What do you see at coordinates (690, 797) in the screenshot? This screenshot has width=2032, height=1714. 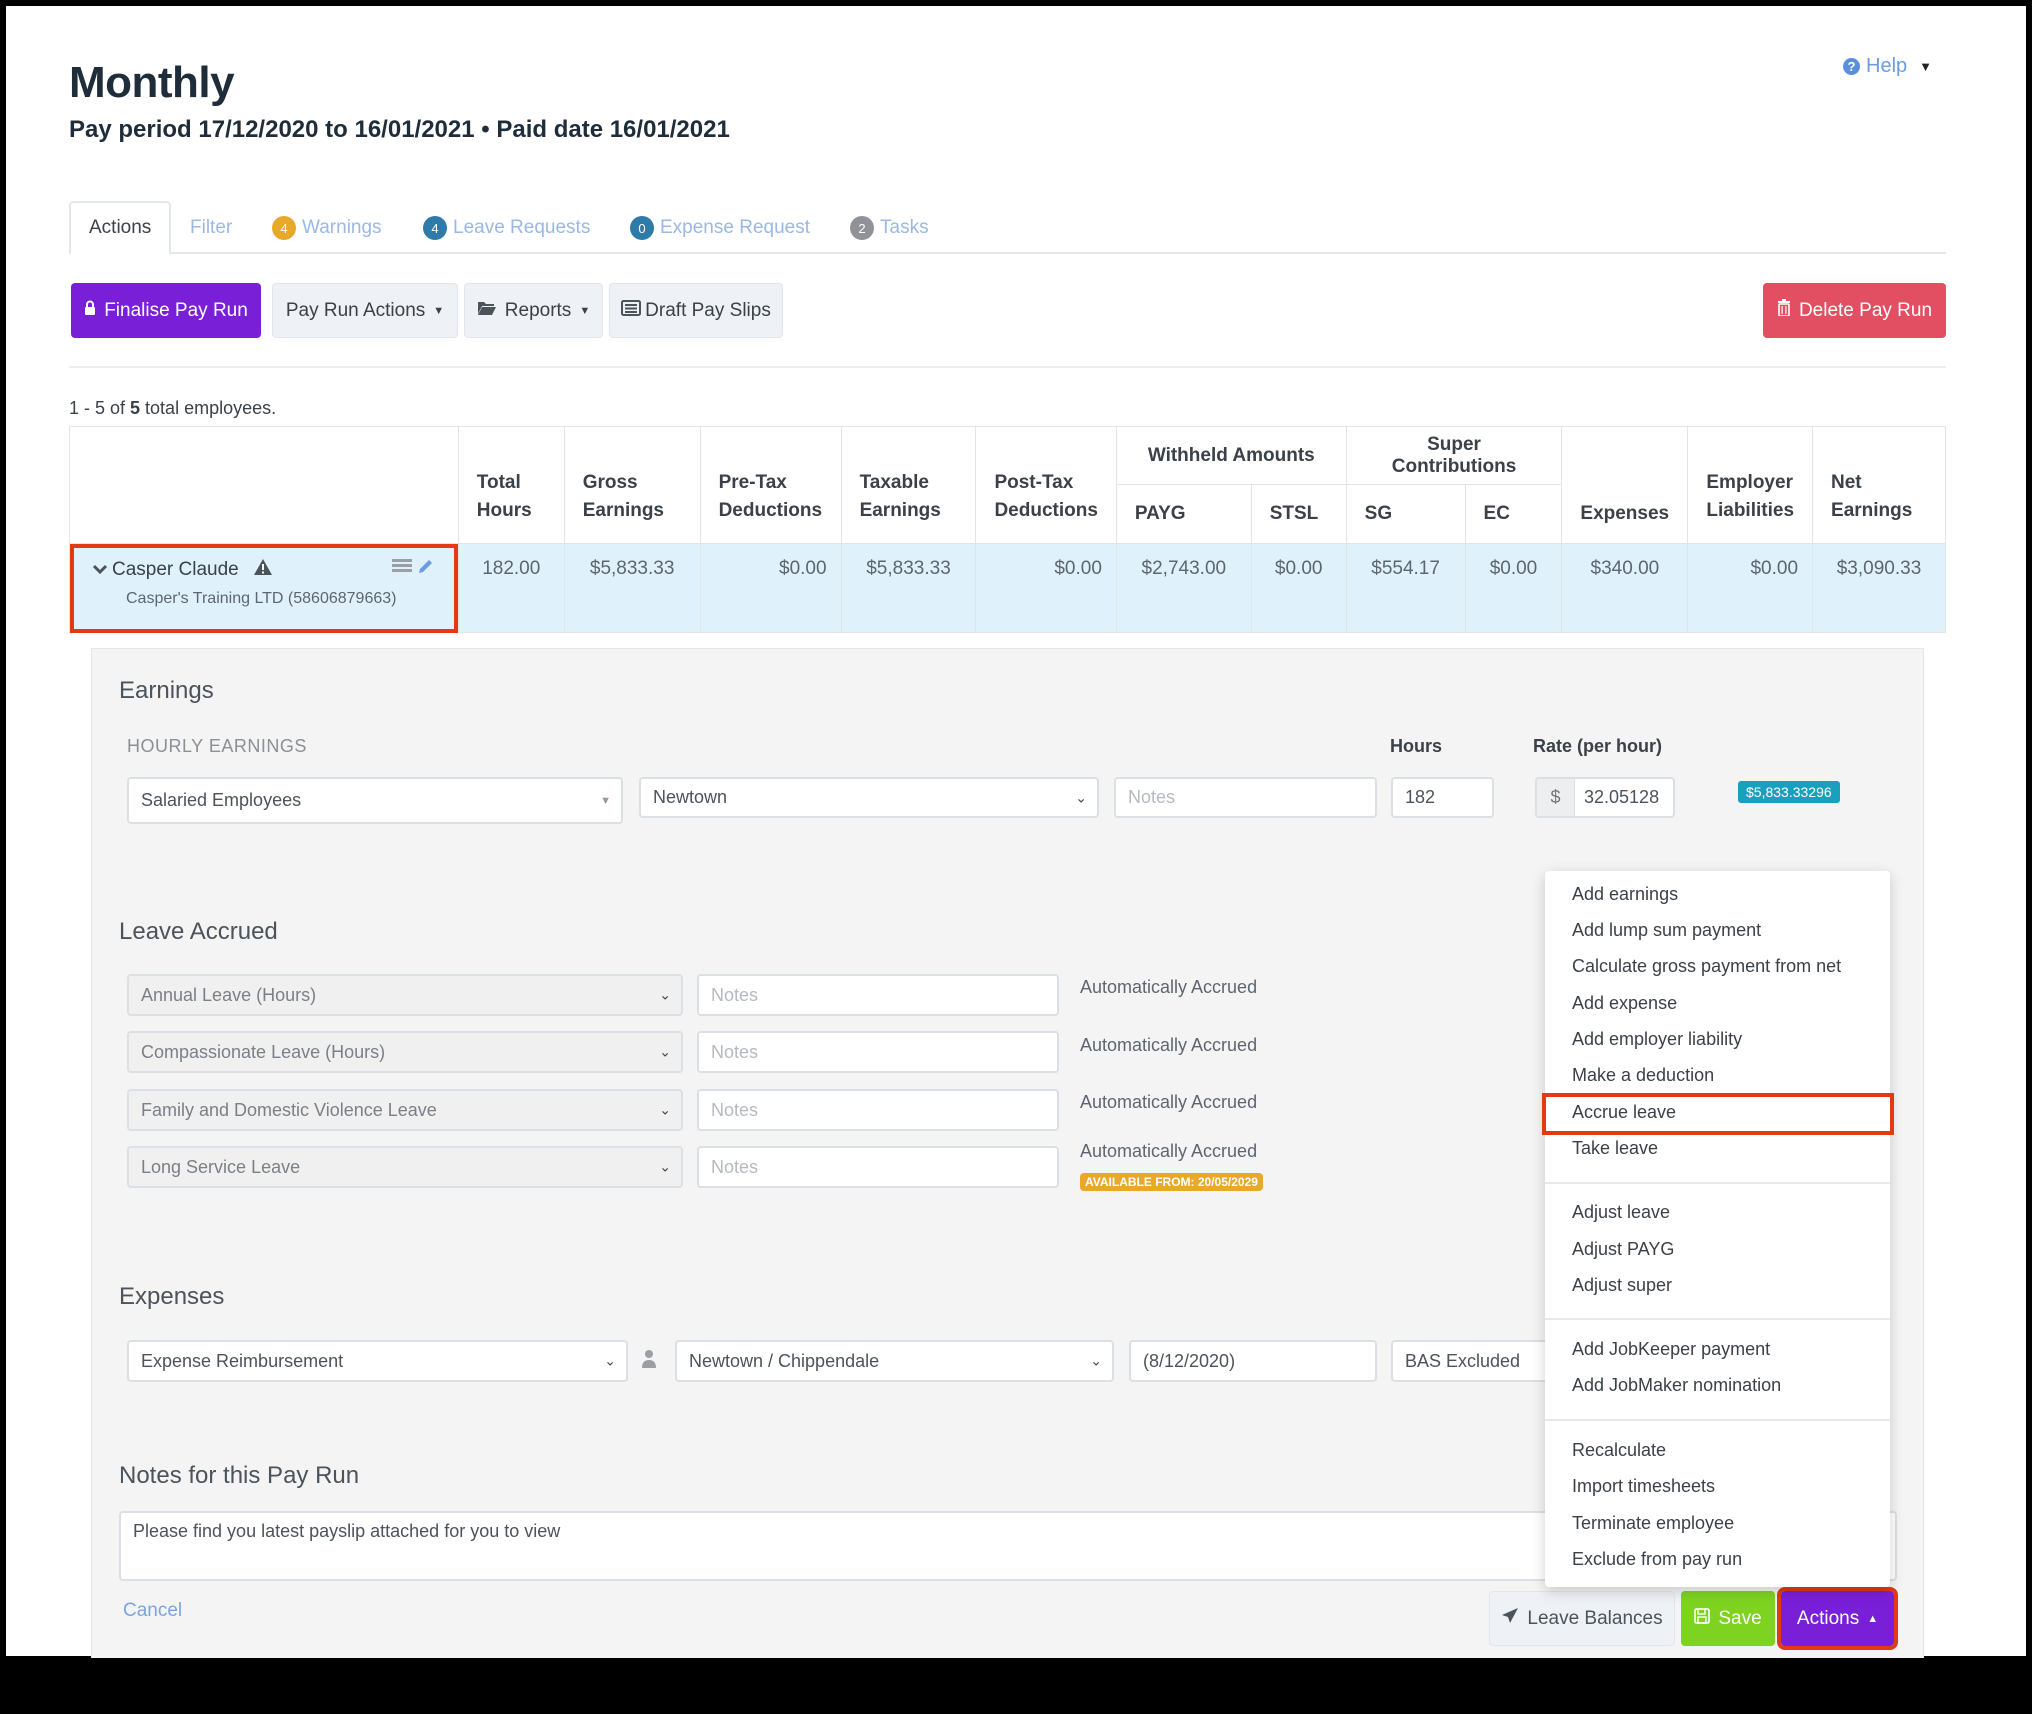 I see `location-value: Newtown` at bounding box center [690, 797].